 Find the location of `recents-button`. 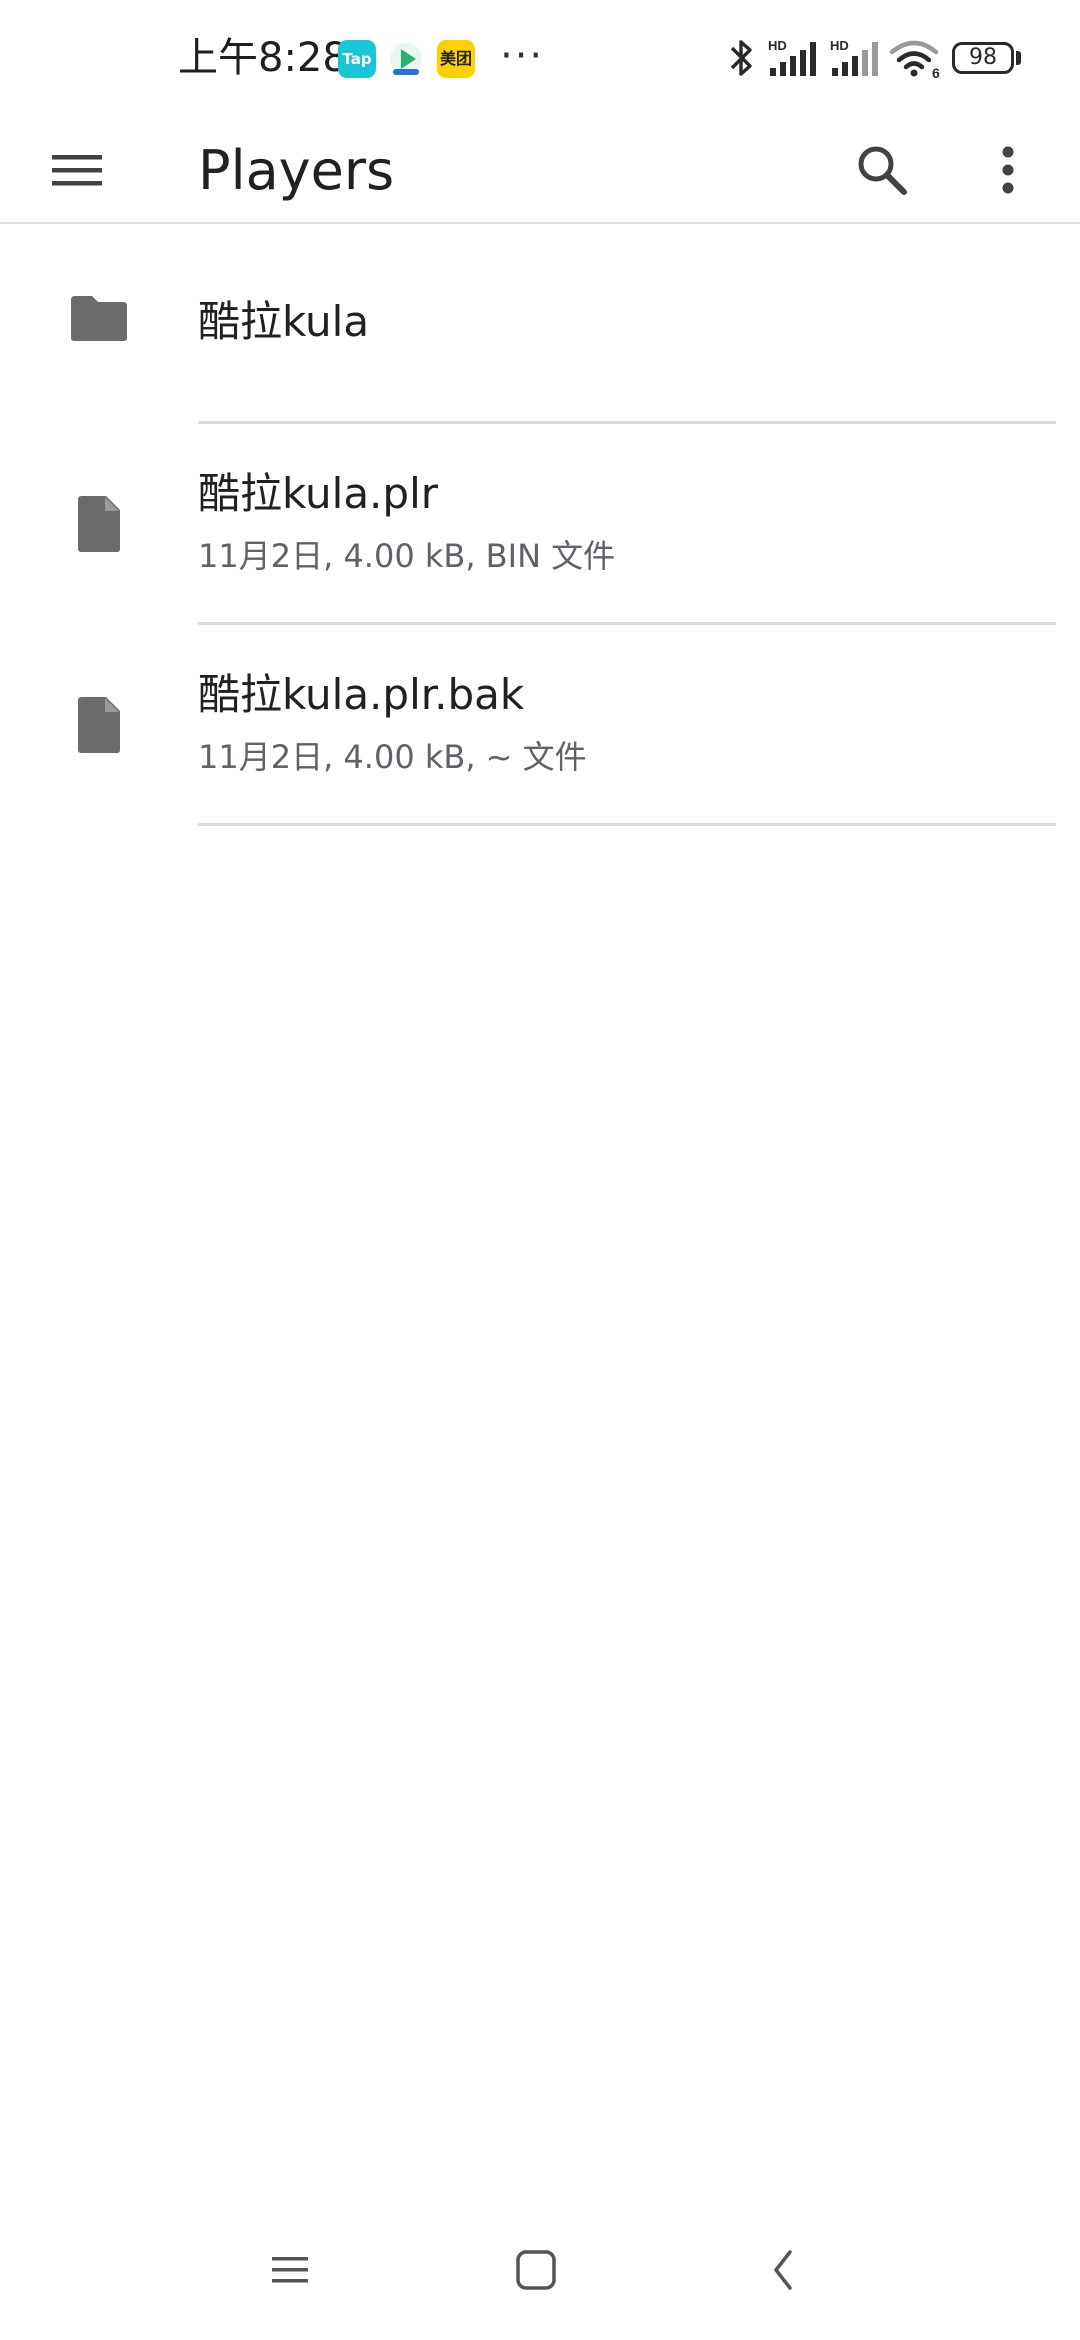

recents-button is located at coordinates (290, 2270).